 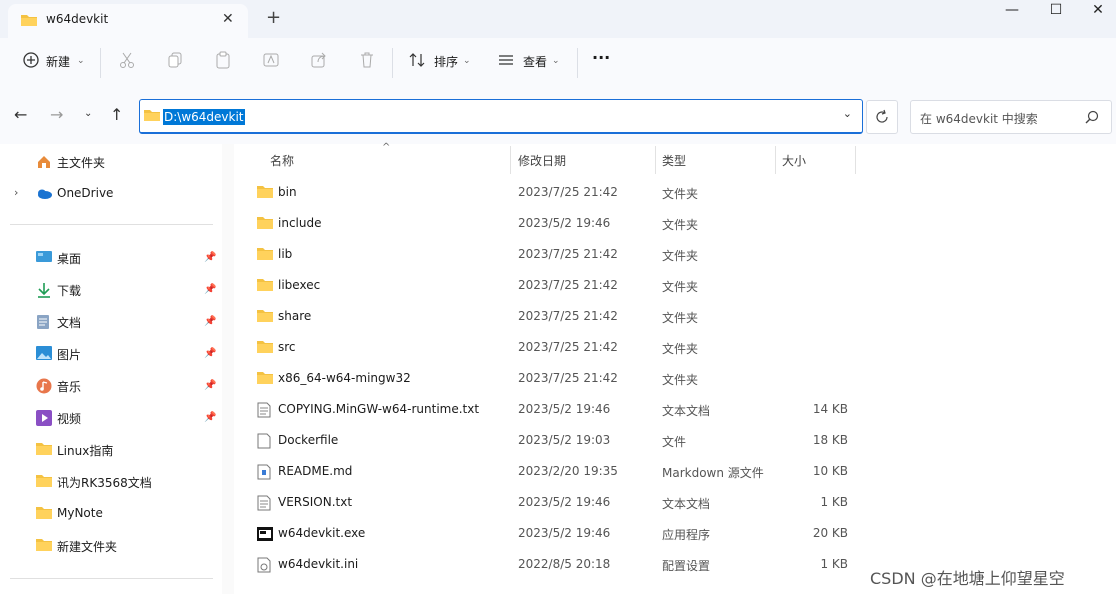 What do you see at coordinates (713, 473) in the screenshot?
I see `file-type: Markdown 源文件` at bounding box center [713, 473].